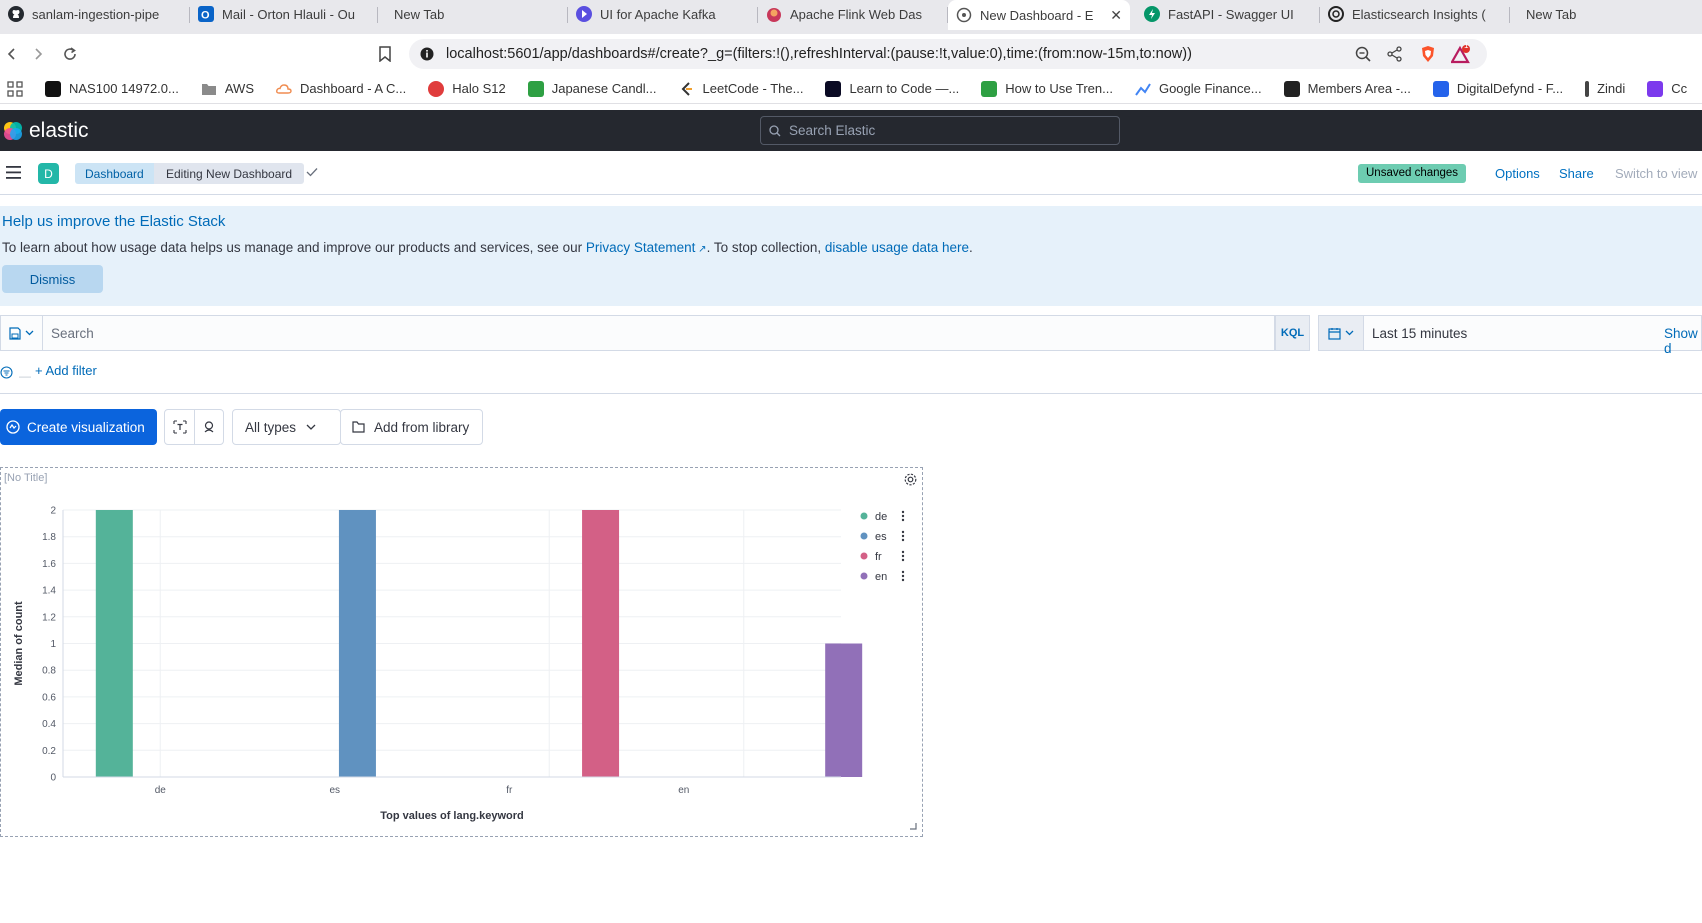 The height and width of the screenshot is (923, 1702). Describe the element at coordinates (1291, 88) in the screenshot. I see `xm-icon` at that location.